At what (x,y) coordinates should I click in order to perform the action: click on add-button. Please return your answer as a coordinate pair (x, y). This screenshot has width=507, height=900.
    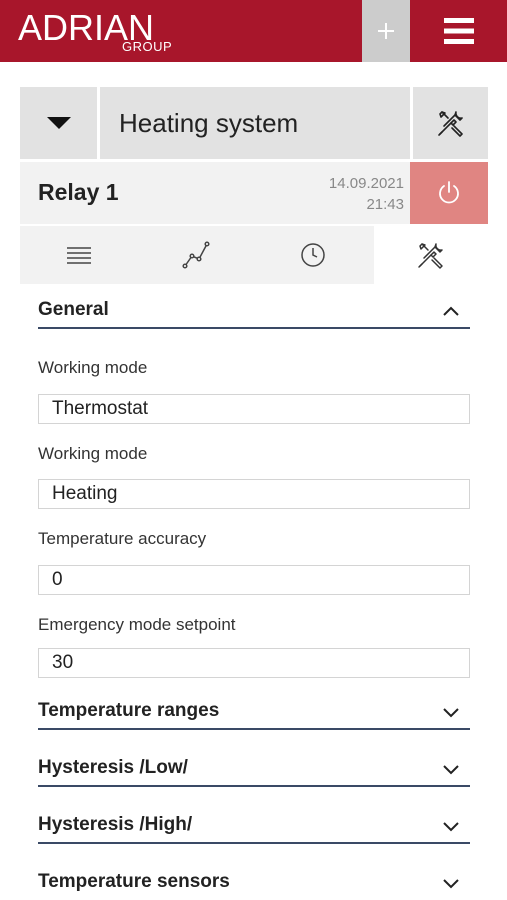
    Looking at the image, I should click on (386, 31).